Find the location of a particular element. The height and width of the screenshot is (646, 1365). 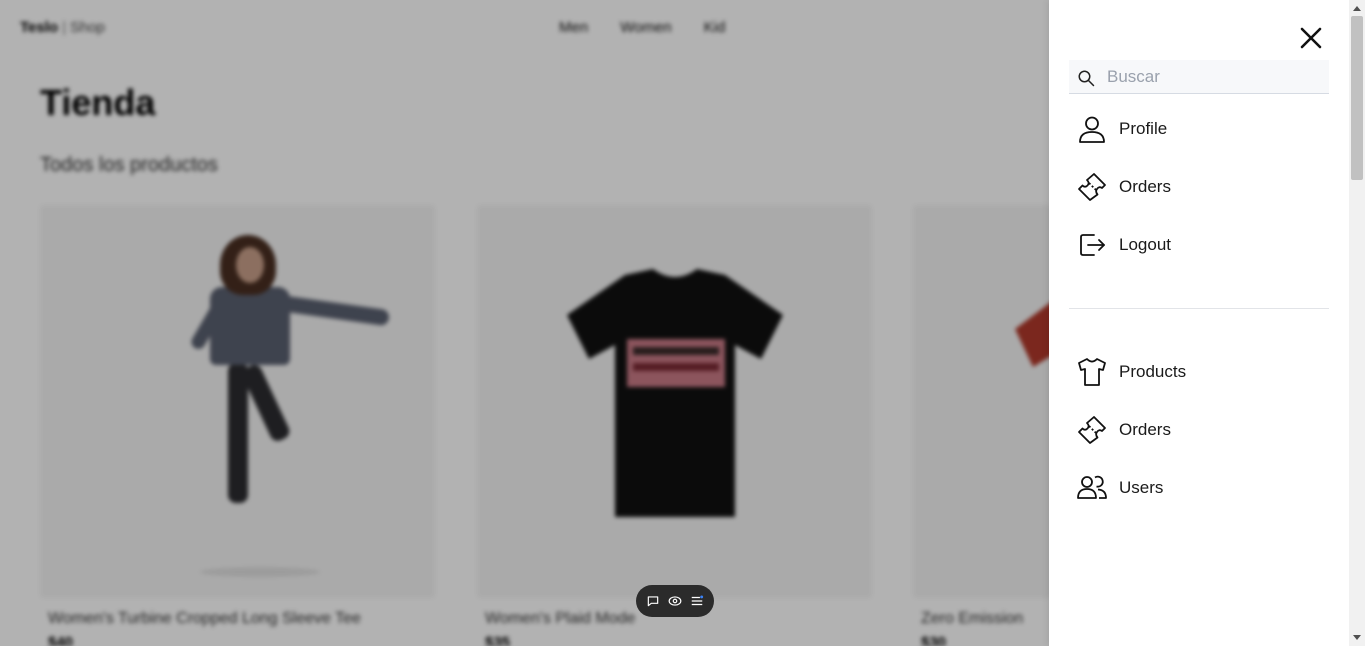

menu-item-orders: Orders is located at coordinates (1199, 187).